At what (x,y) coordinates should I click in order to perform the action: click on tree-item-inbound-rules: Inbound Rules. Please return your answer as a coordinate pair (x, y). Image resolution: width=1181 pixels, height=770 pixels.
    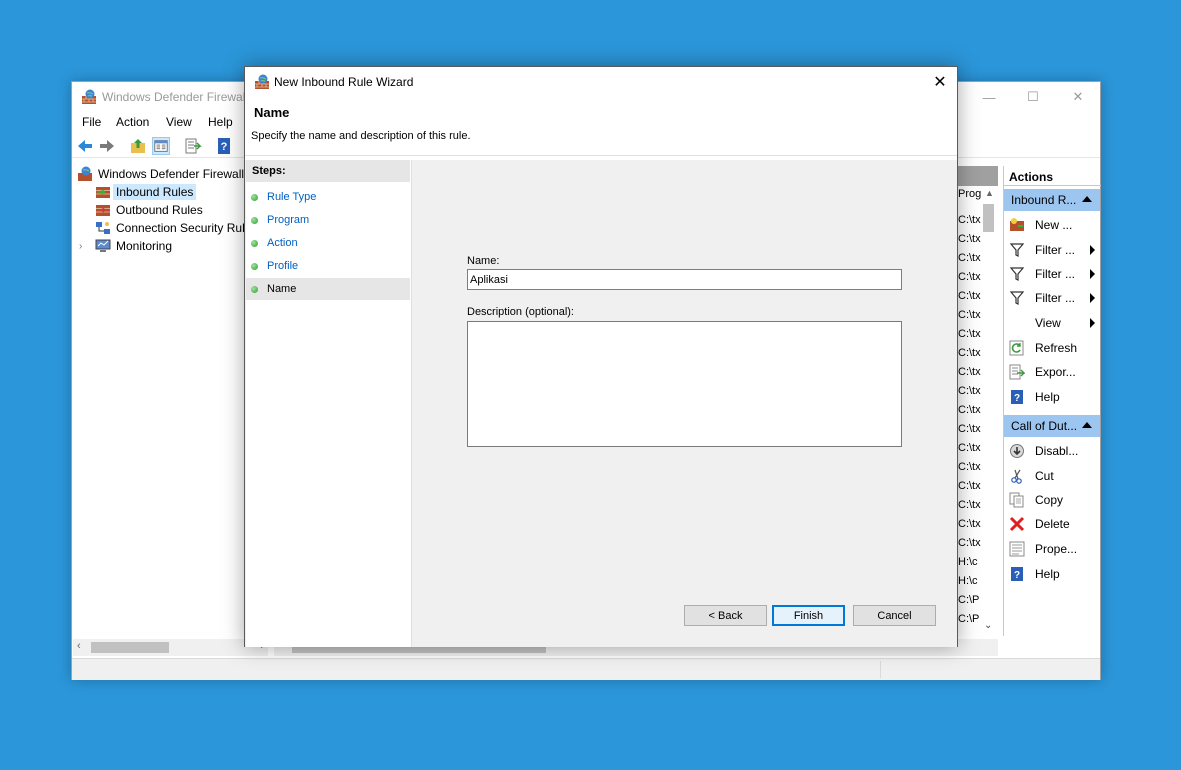
    Looking at the image, I should click on (146, 192).